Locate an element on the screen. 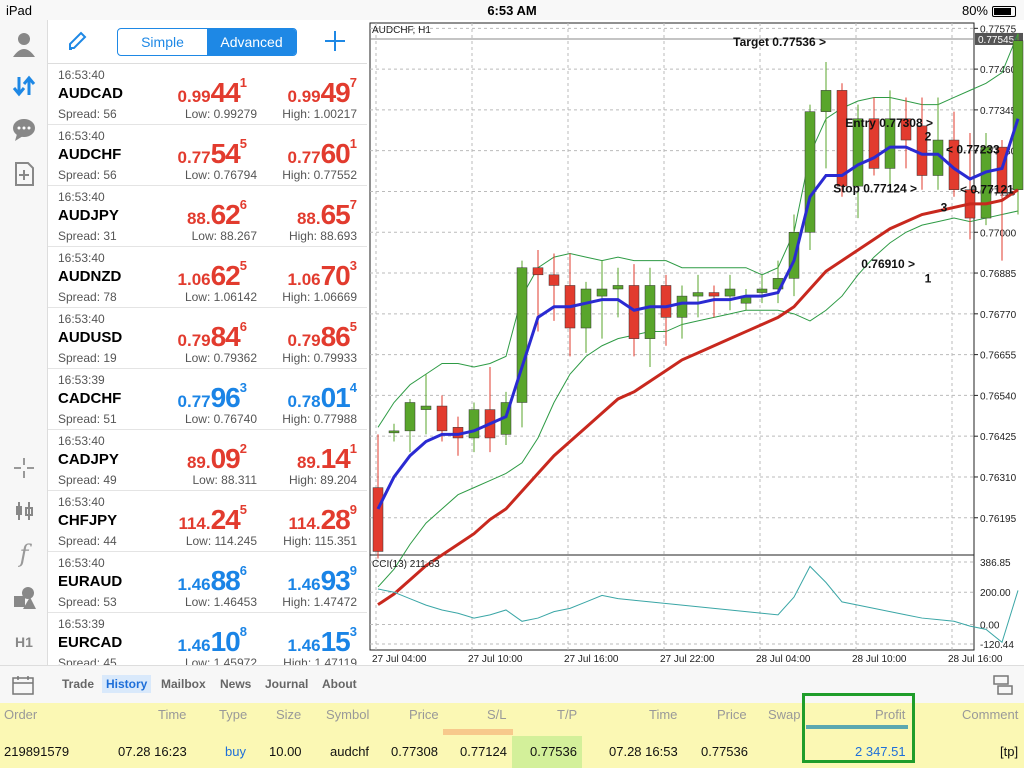  quote-bid: 1.06625 is located at coordinates (212, 275).